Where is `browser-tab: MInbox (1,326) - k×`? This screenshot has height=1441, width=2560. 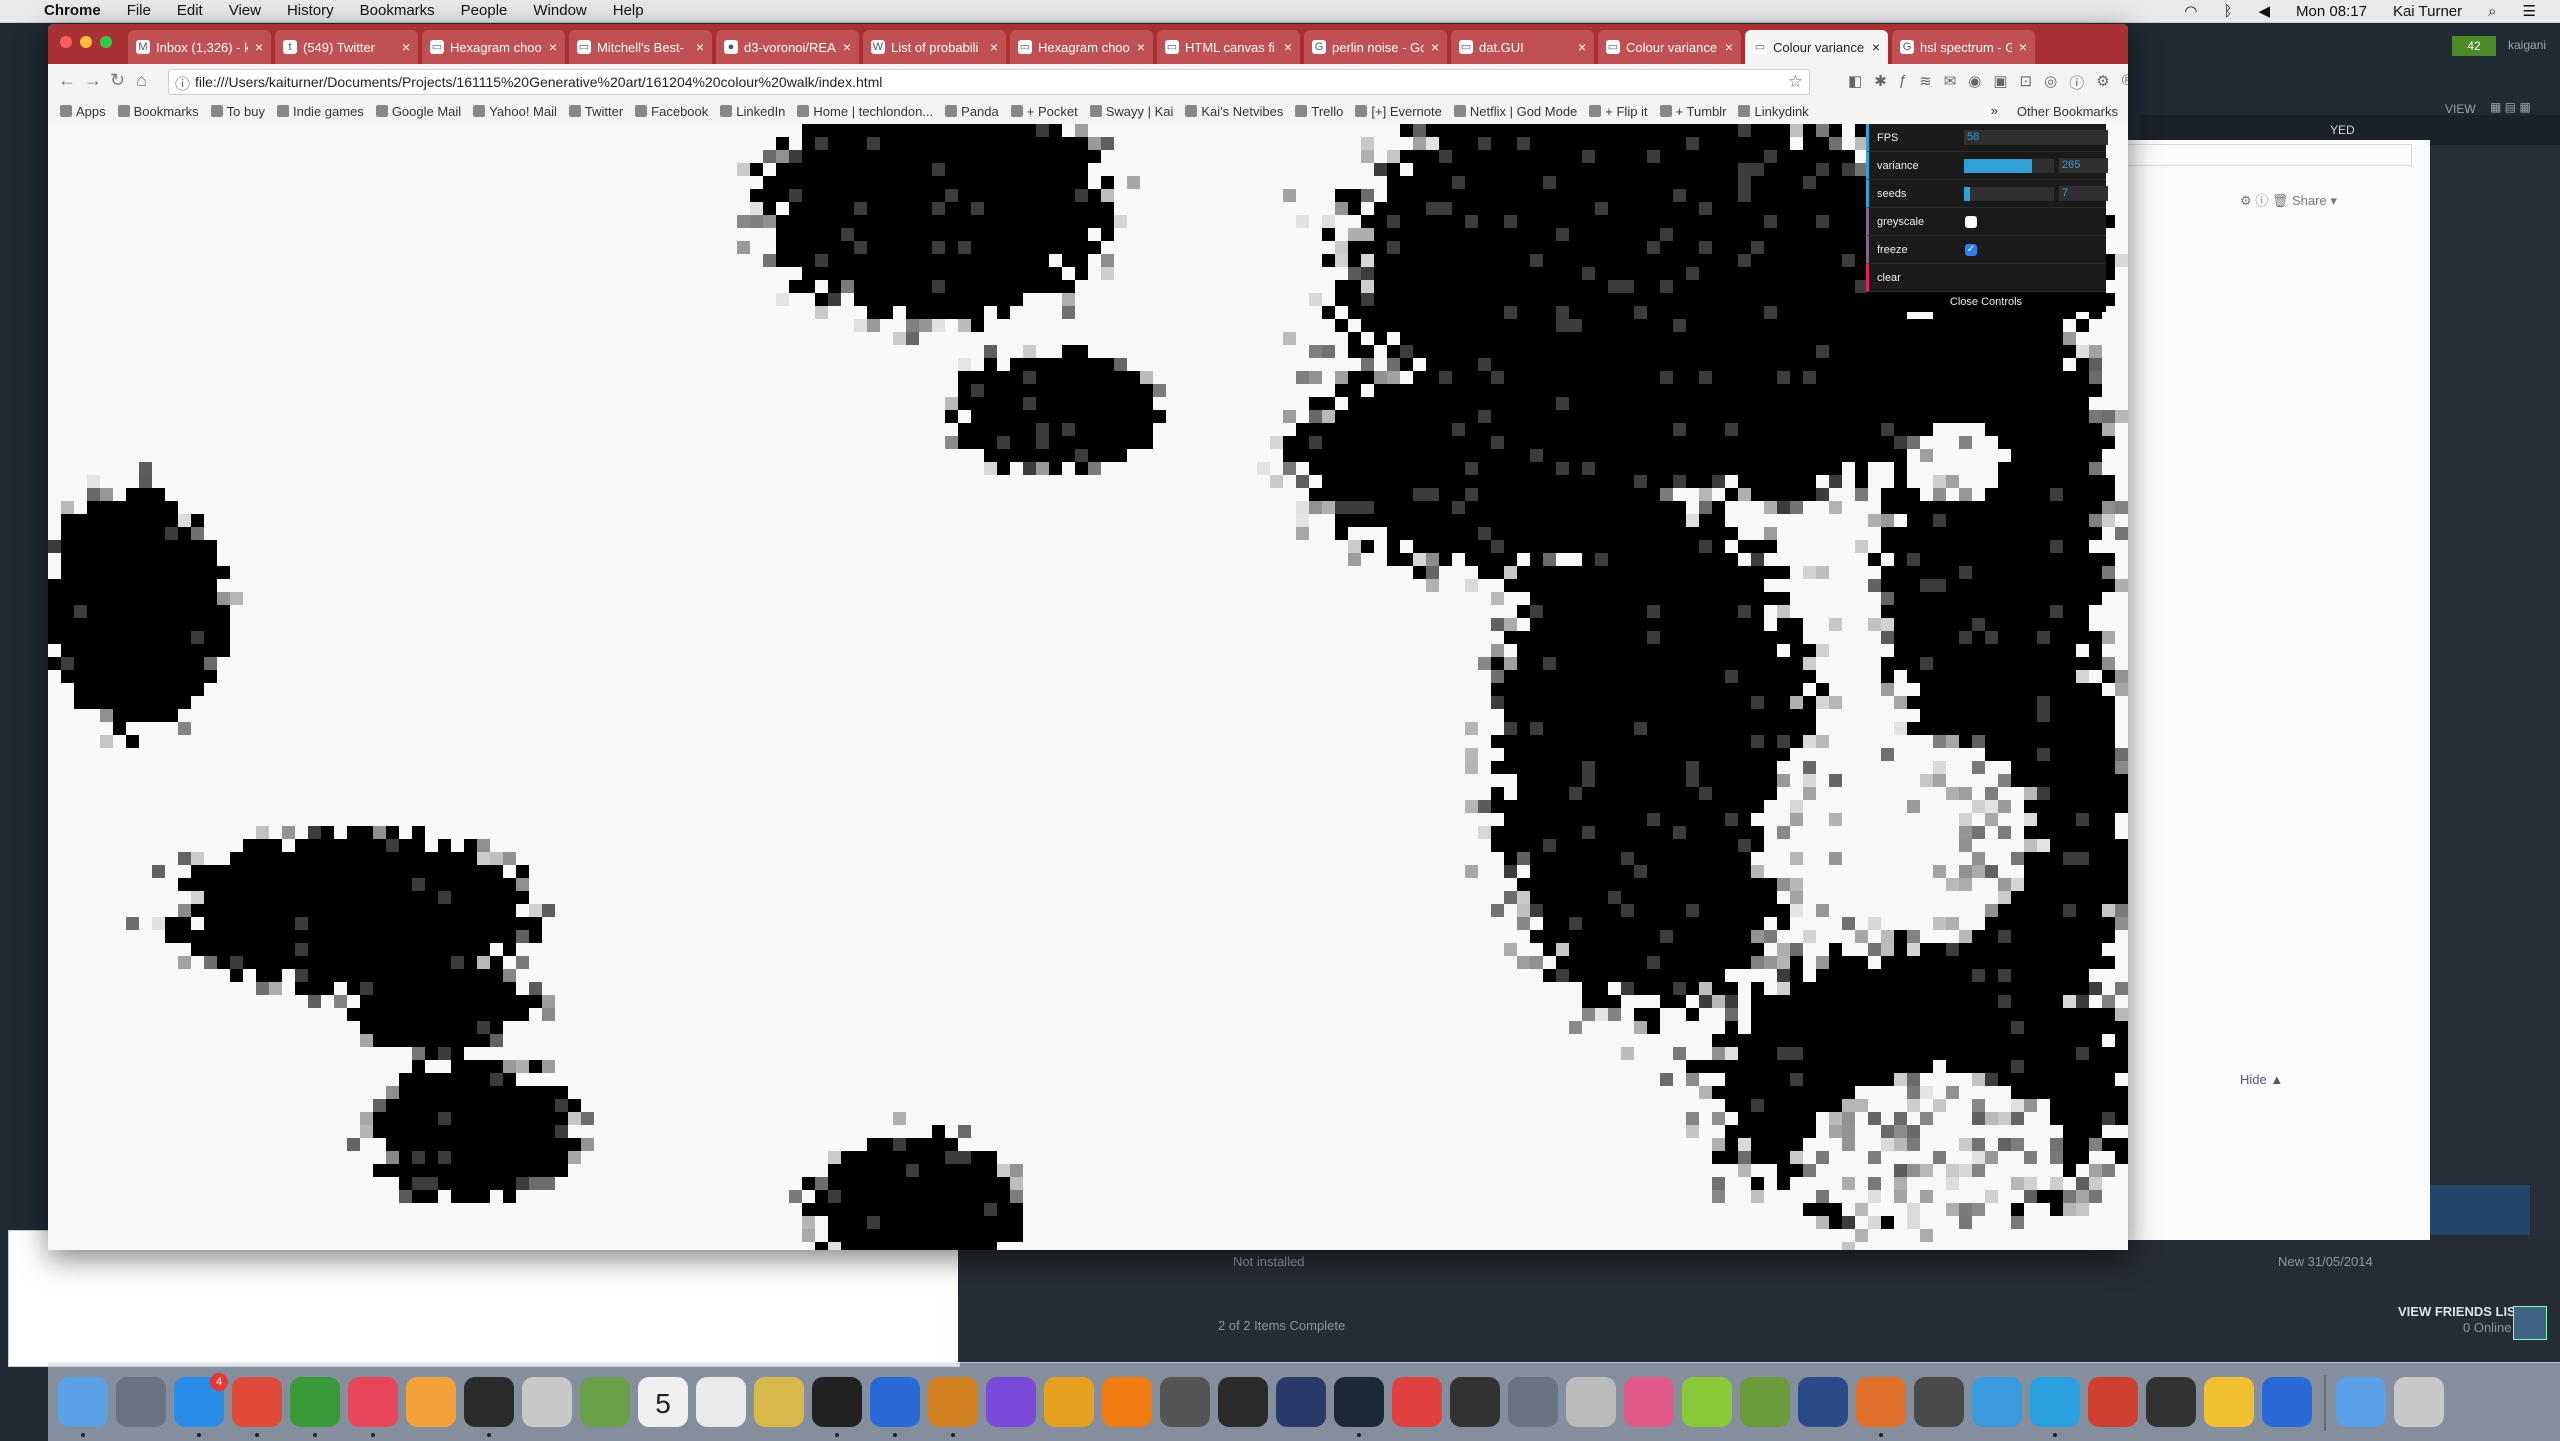 browser-tab: MInbox (1,326) - k× is located at coordinates (199, 47).